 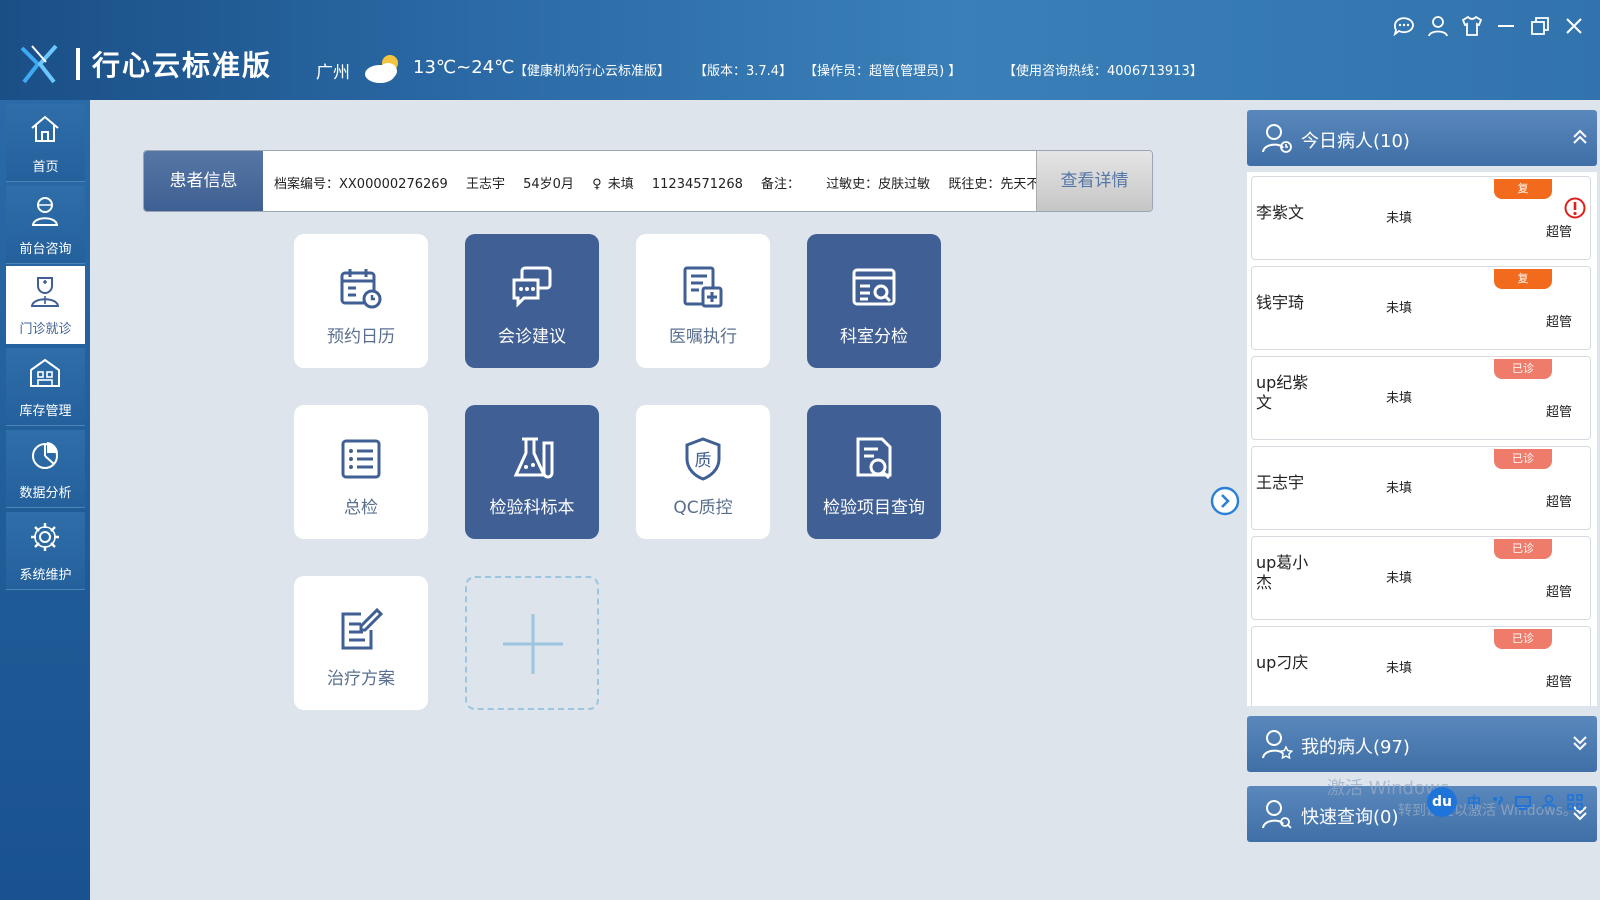 I want to click on view-details-button: 查看详情, so click(x=1094, y=181).